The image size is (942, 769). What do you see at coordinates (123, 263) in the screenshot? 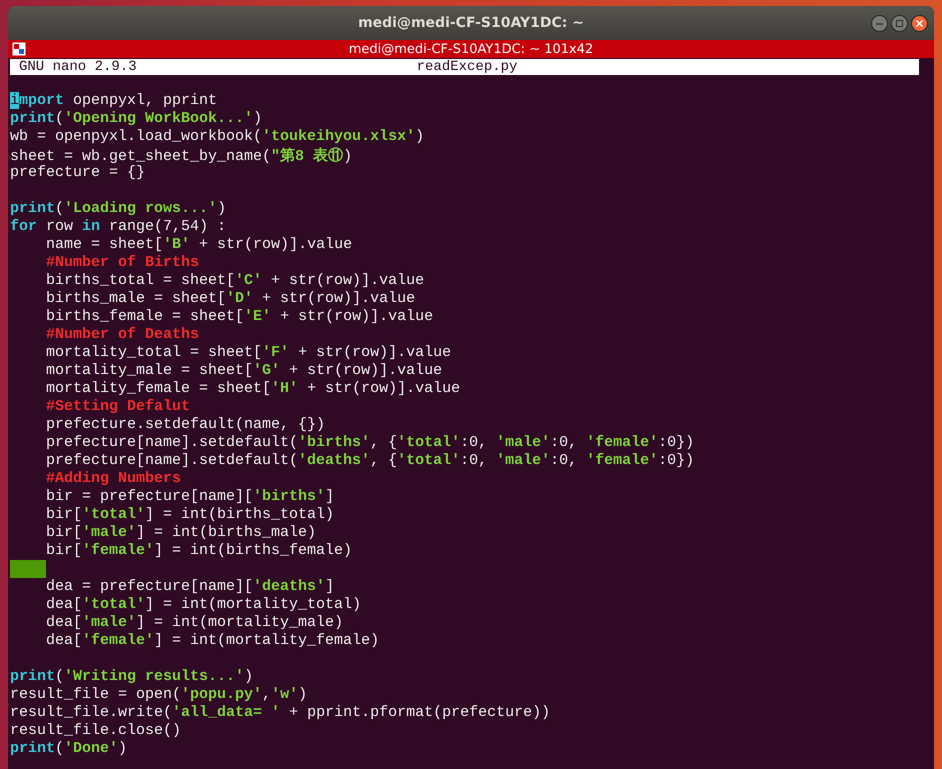
I see `code-line: #Number of Births` at bounding box center [123, 263].